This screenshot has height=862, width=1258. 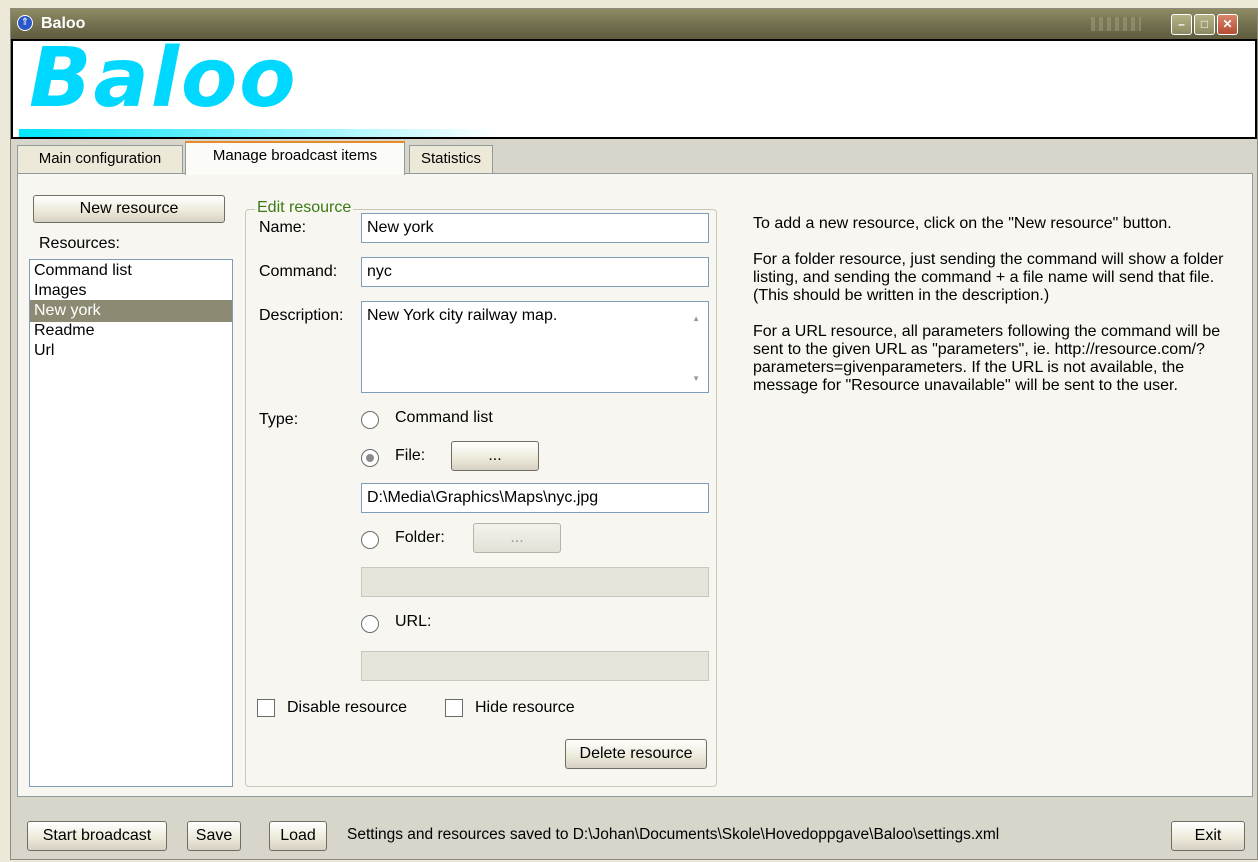 What do you see at coordinates (370, 458) in the screenshot?
I see `type-file-radio` at bounding box center [370, 458].